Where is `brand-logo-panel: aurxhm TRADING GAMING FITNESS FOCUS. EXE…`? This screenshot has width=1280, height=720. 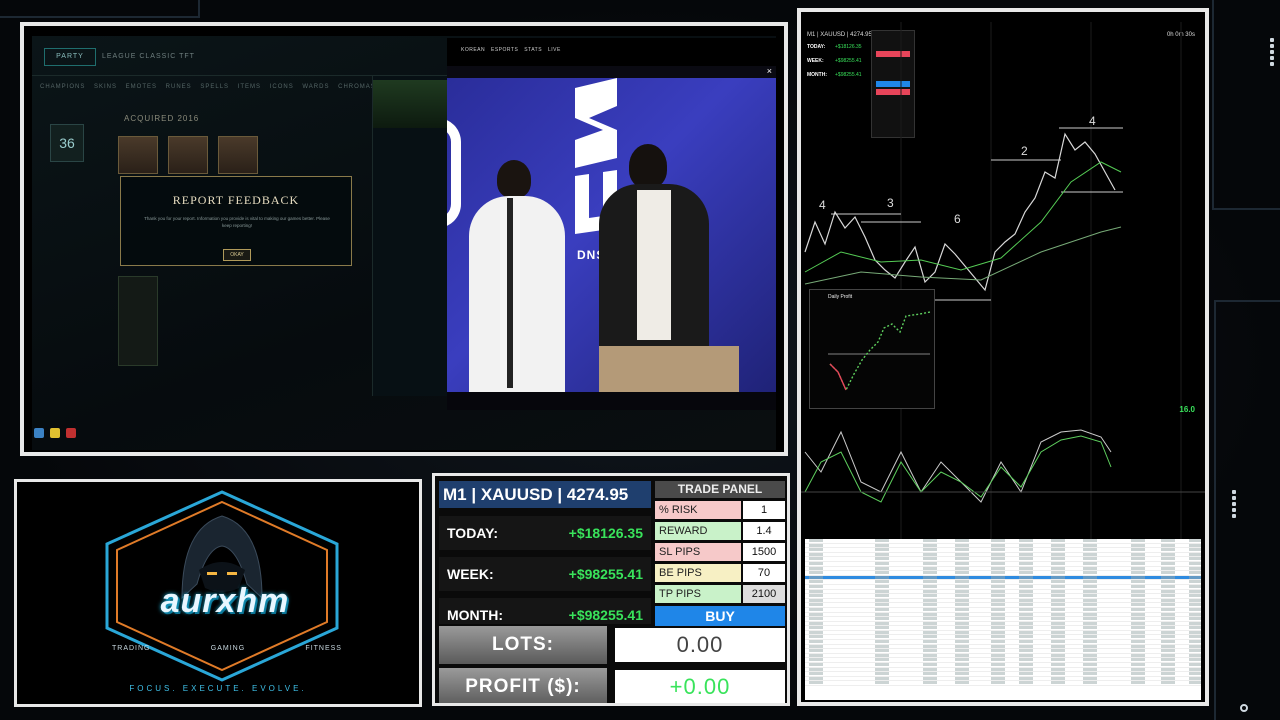 brand-logo-panel: aurxhm TRADING GAMING FITNESS FOCUS. EXE… is located at coordinates (218, 593).